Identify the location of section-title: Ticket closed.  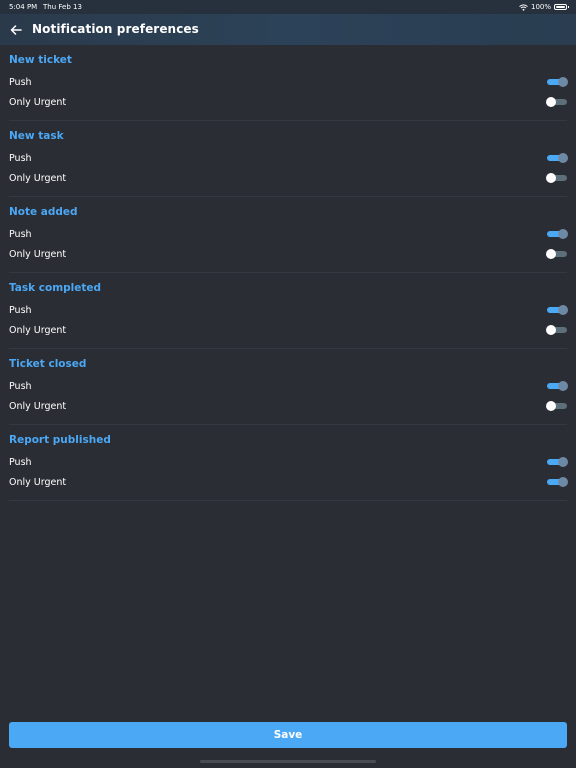
(48, 364).